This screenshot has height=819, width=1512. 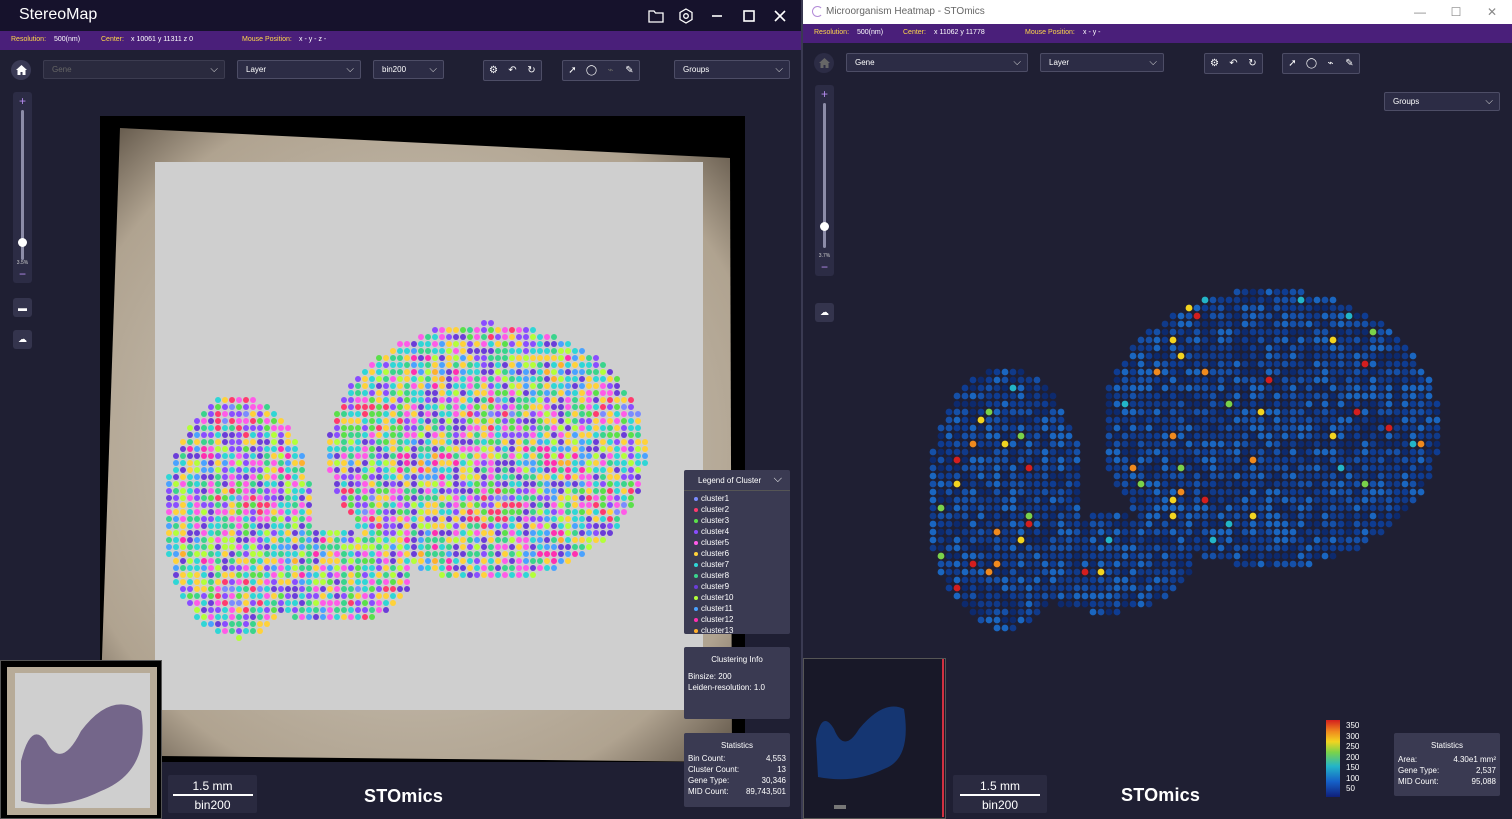 What do you see at coordinates (408, 69) in the screenshot?
I see `bin-select: bin200 ⌵` at bounding box center [408, 69].